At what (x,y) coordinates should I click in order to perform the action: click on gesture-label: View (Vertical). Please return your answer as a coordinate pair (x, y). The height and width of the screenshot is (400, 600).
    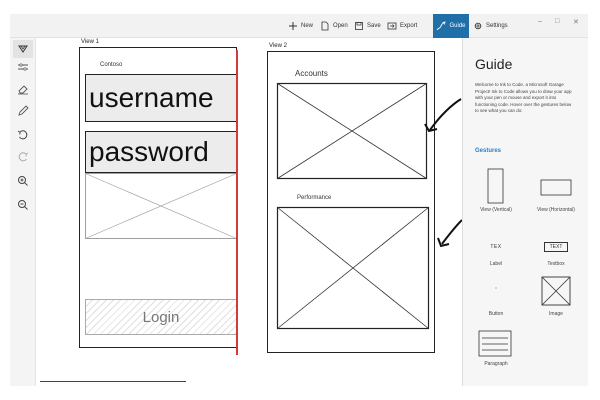
    Looking at the image, I should click on (496, 210).